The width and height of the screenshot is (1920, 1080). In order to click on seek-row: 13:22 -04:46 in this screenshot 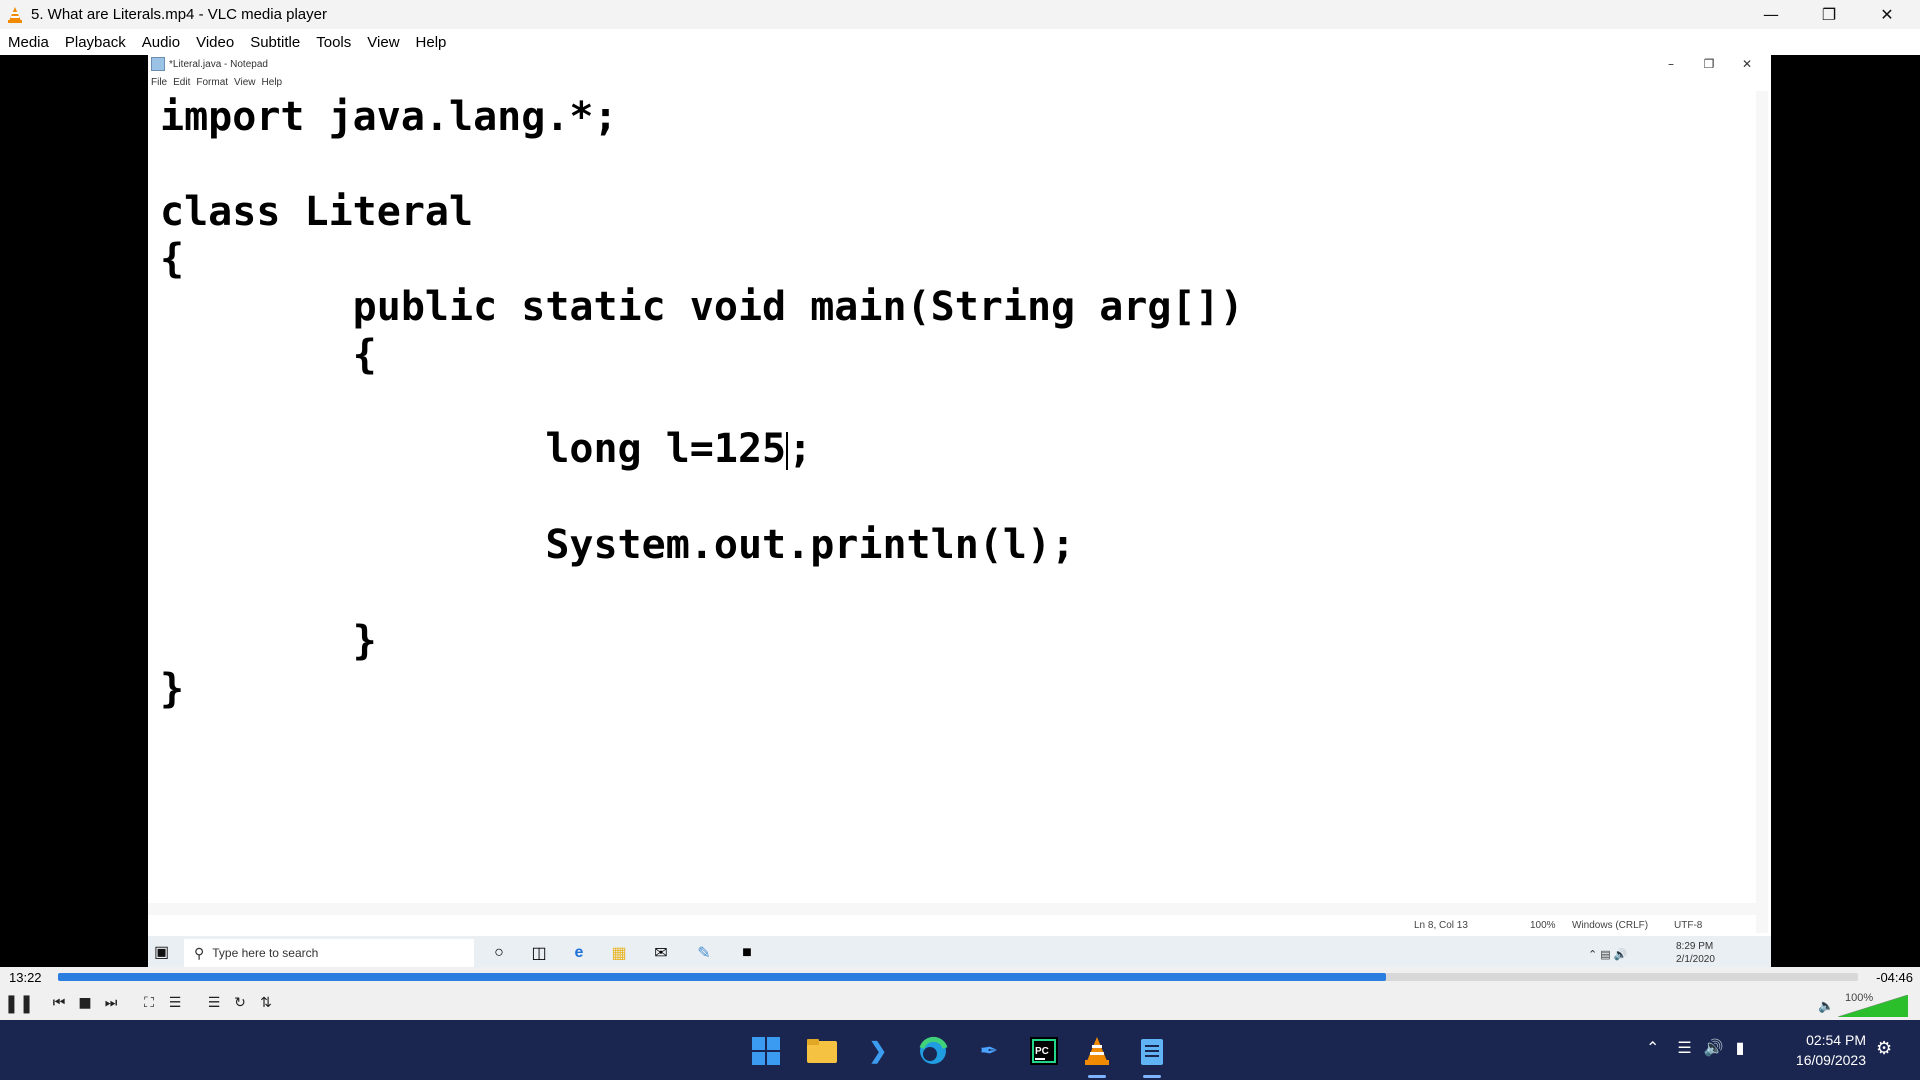, I will do `click(960, 977)`.